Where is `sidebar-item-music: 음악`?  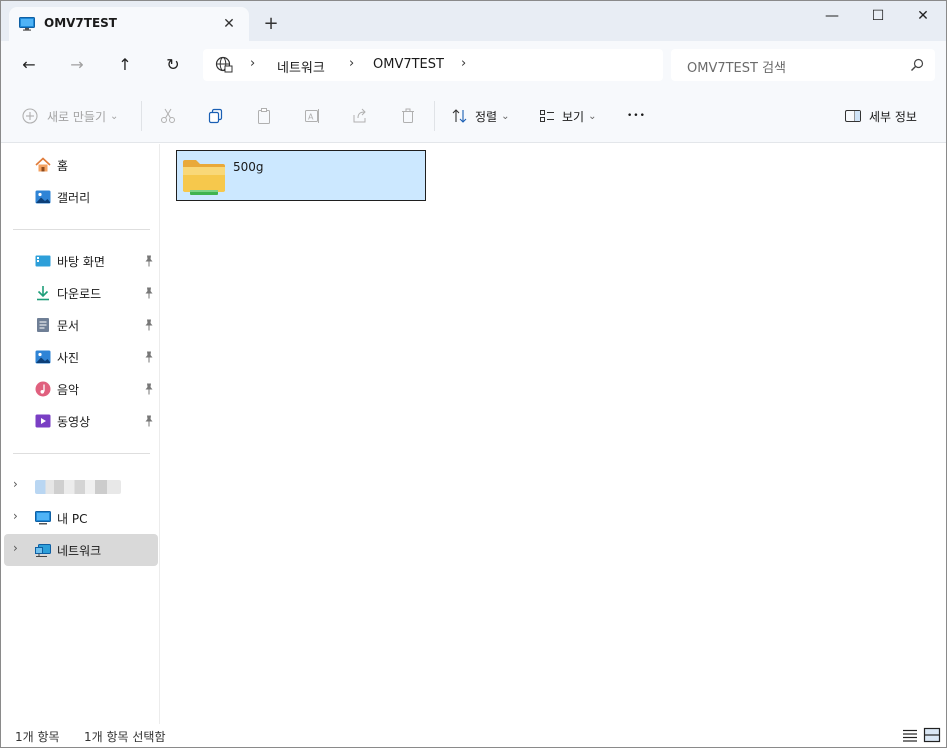
sidebar-item-music: 음악 is located at coordinates (81, 389).